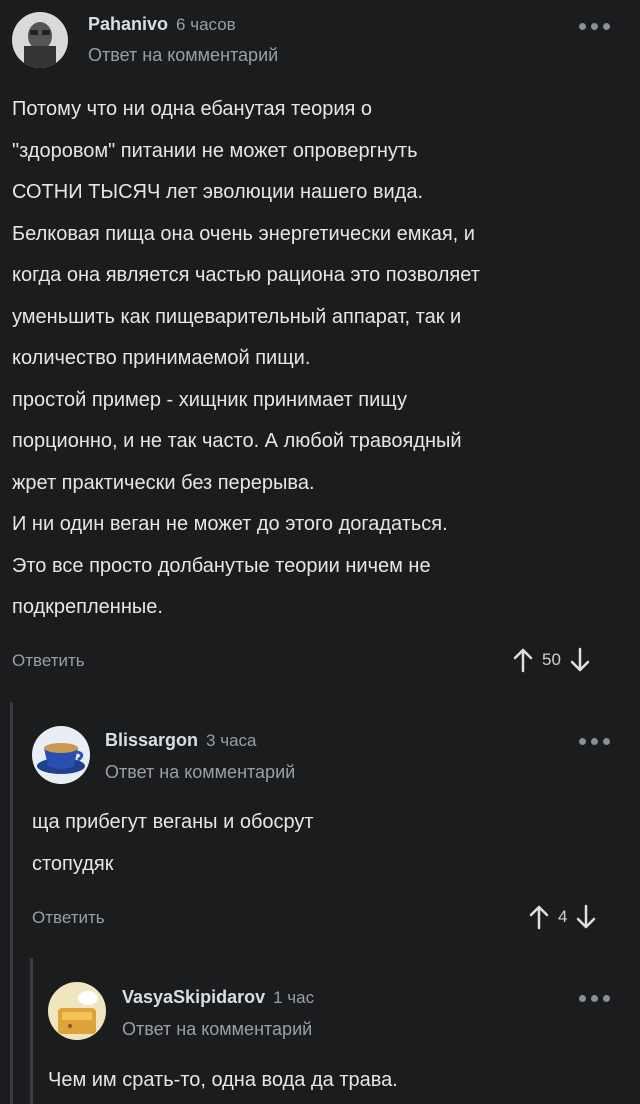  I want to click on vote-score: 50, so click(551, 659).